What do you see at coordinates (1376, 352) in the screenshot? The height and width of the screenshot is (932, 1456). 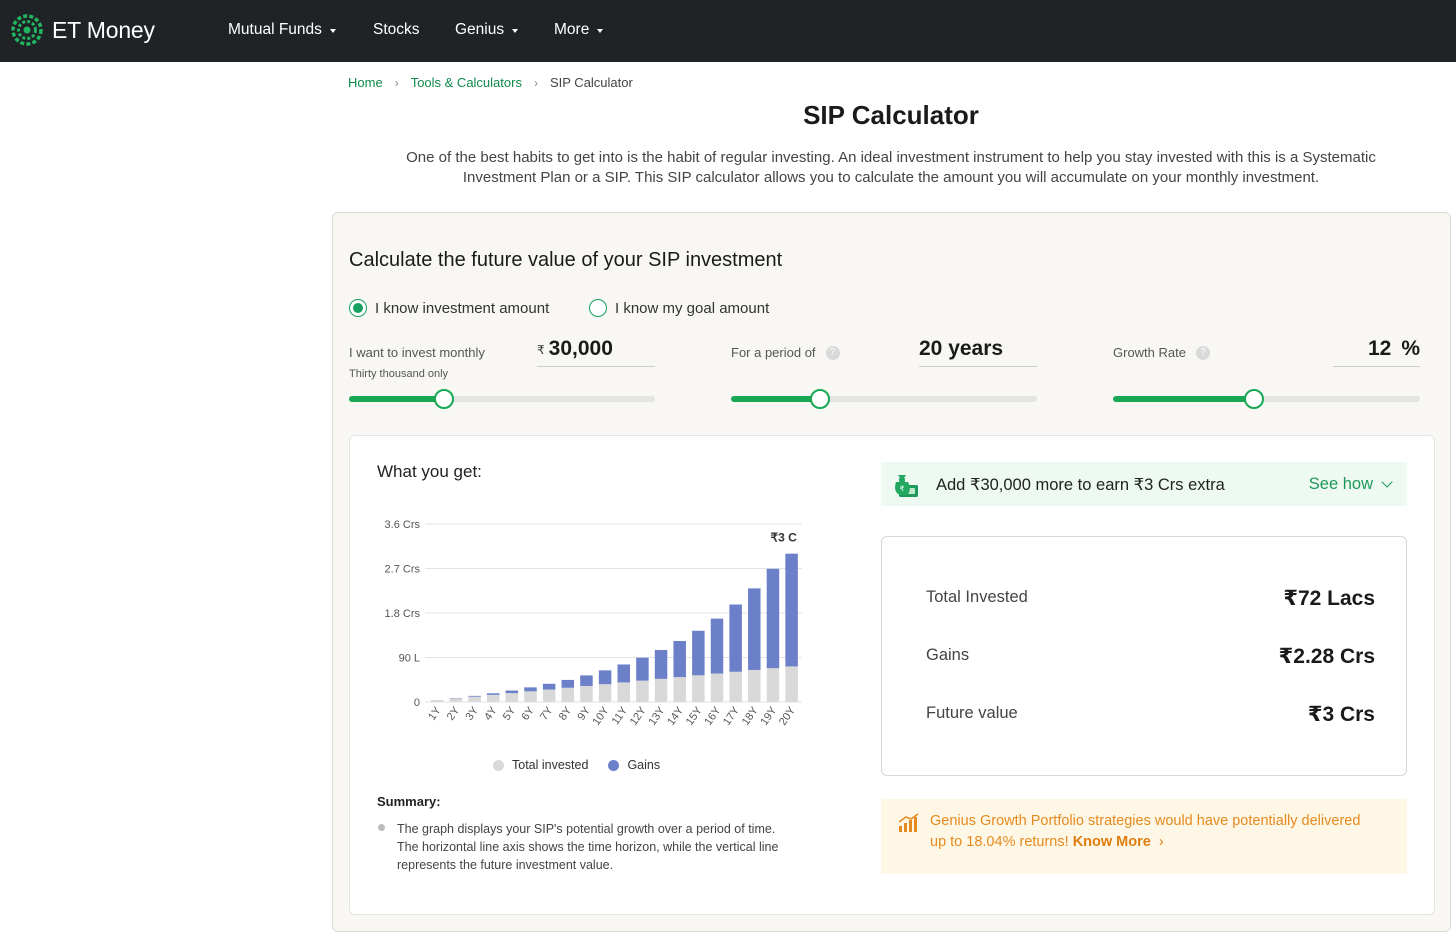 I see `growth-rate-input: 12 %` at bounding box center [1376, 352].